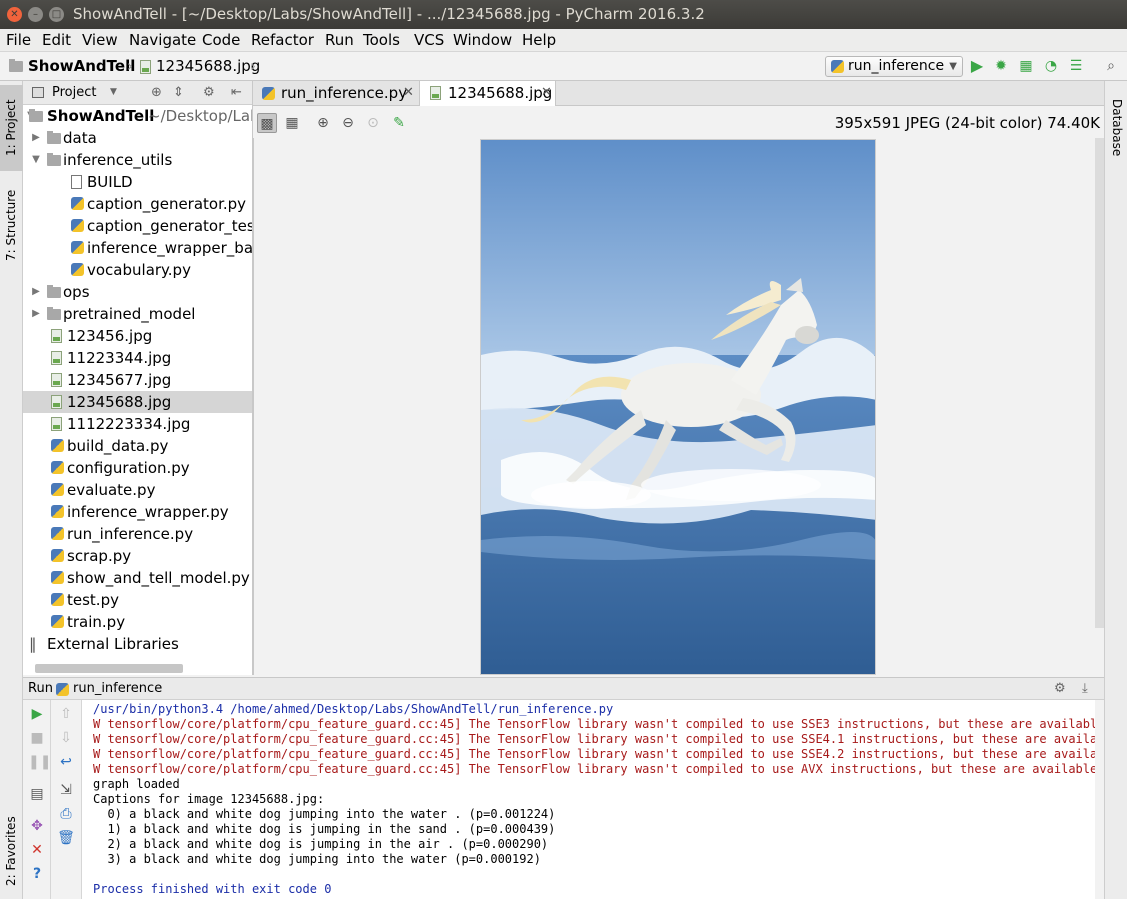  What do you see at coordinates (14, 14) in the screenshot?
I see `close-window-button: ✕` at bounding box center [14, 14].